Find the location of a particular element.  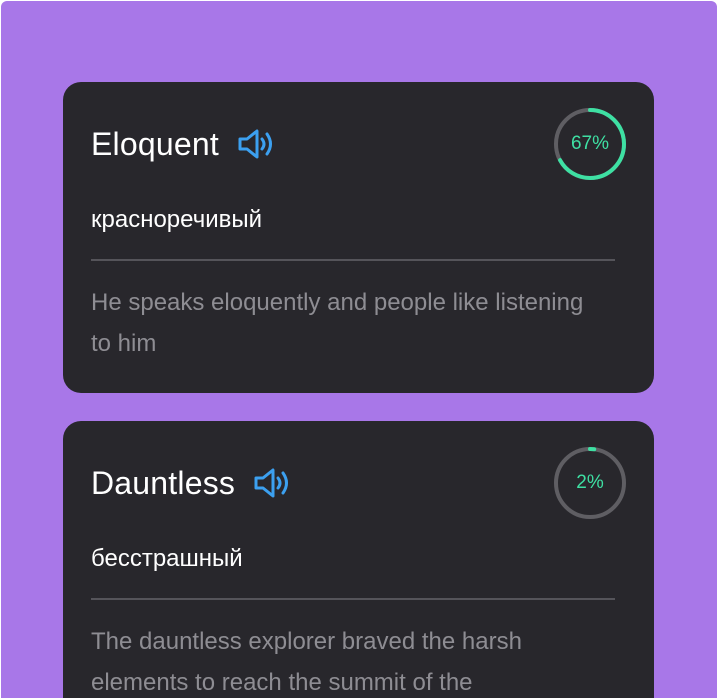

word-translation: красноречивый is located at coordinates (177, 219).